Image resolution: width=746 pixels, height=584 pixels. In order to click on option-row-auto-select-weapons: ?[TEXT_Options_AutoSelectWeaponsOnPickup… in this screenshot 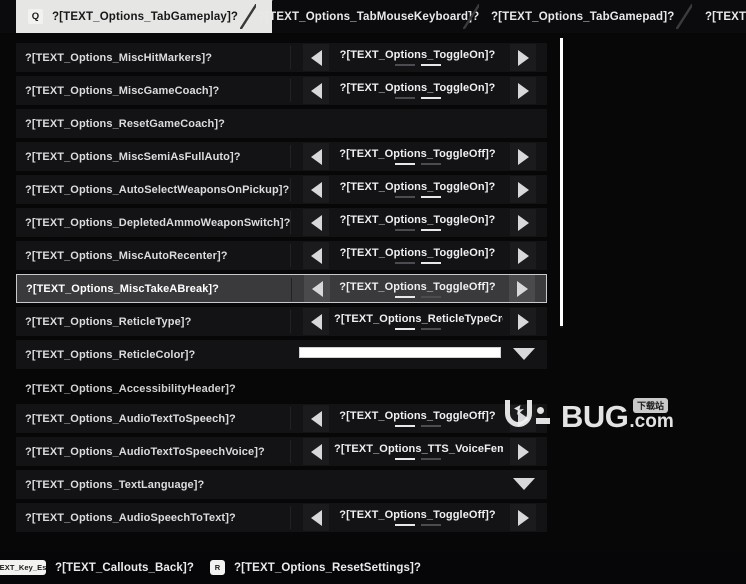, I will do `click(281, 189)`.